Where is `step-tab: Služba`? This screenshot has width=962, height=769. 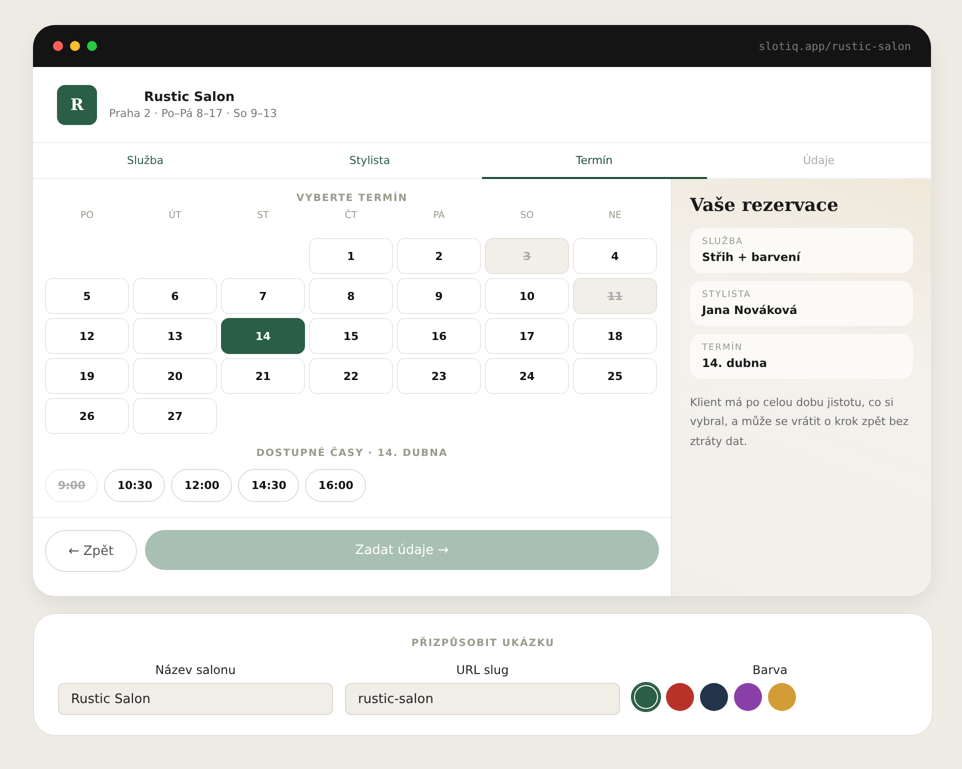
step-tab: Služba is located at coordinates (145, 161).